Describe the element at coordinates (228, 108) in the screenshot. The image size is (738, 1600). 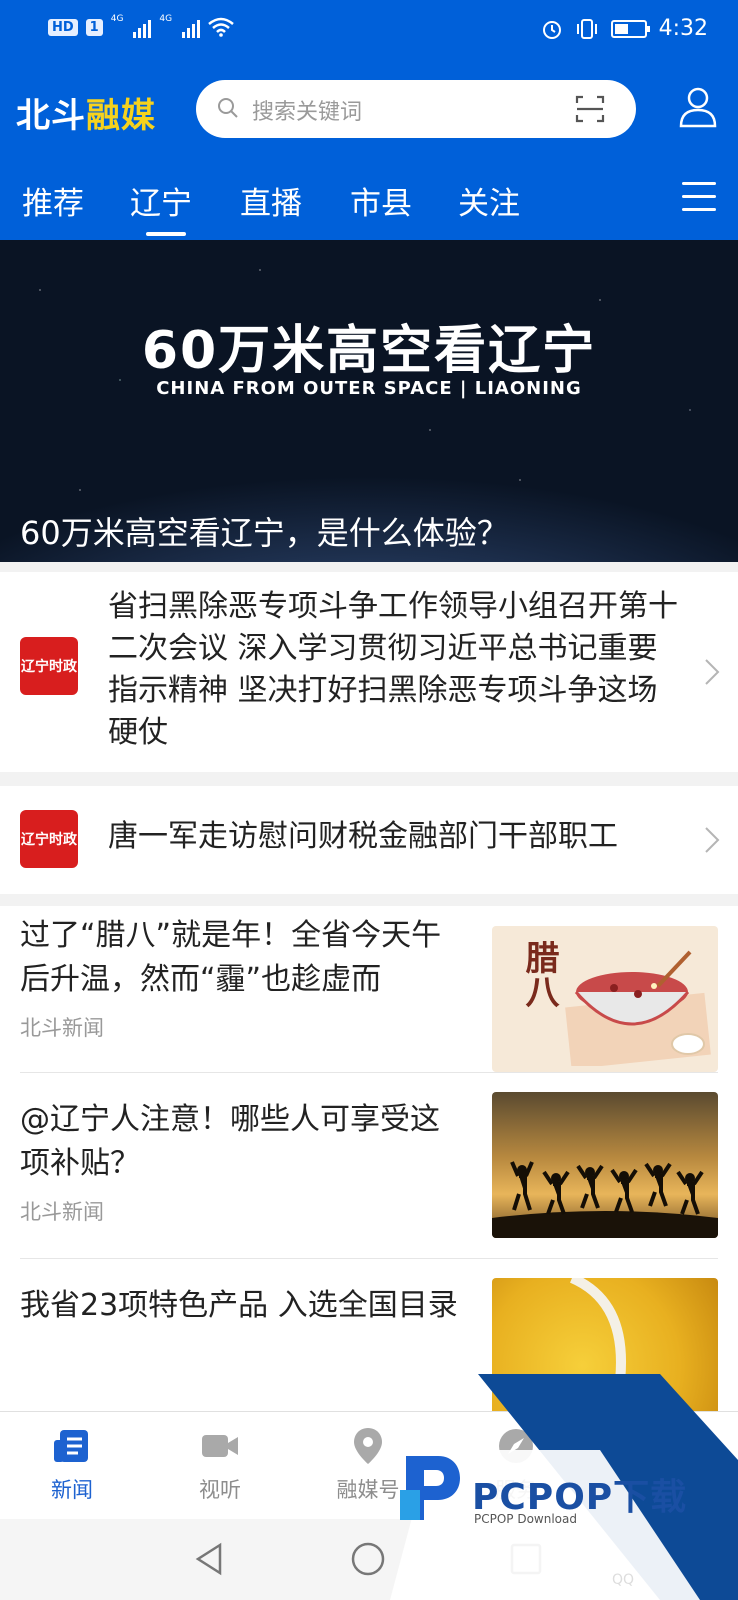
I see `search-icon` at that location.